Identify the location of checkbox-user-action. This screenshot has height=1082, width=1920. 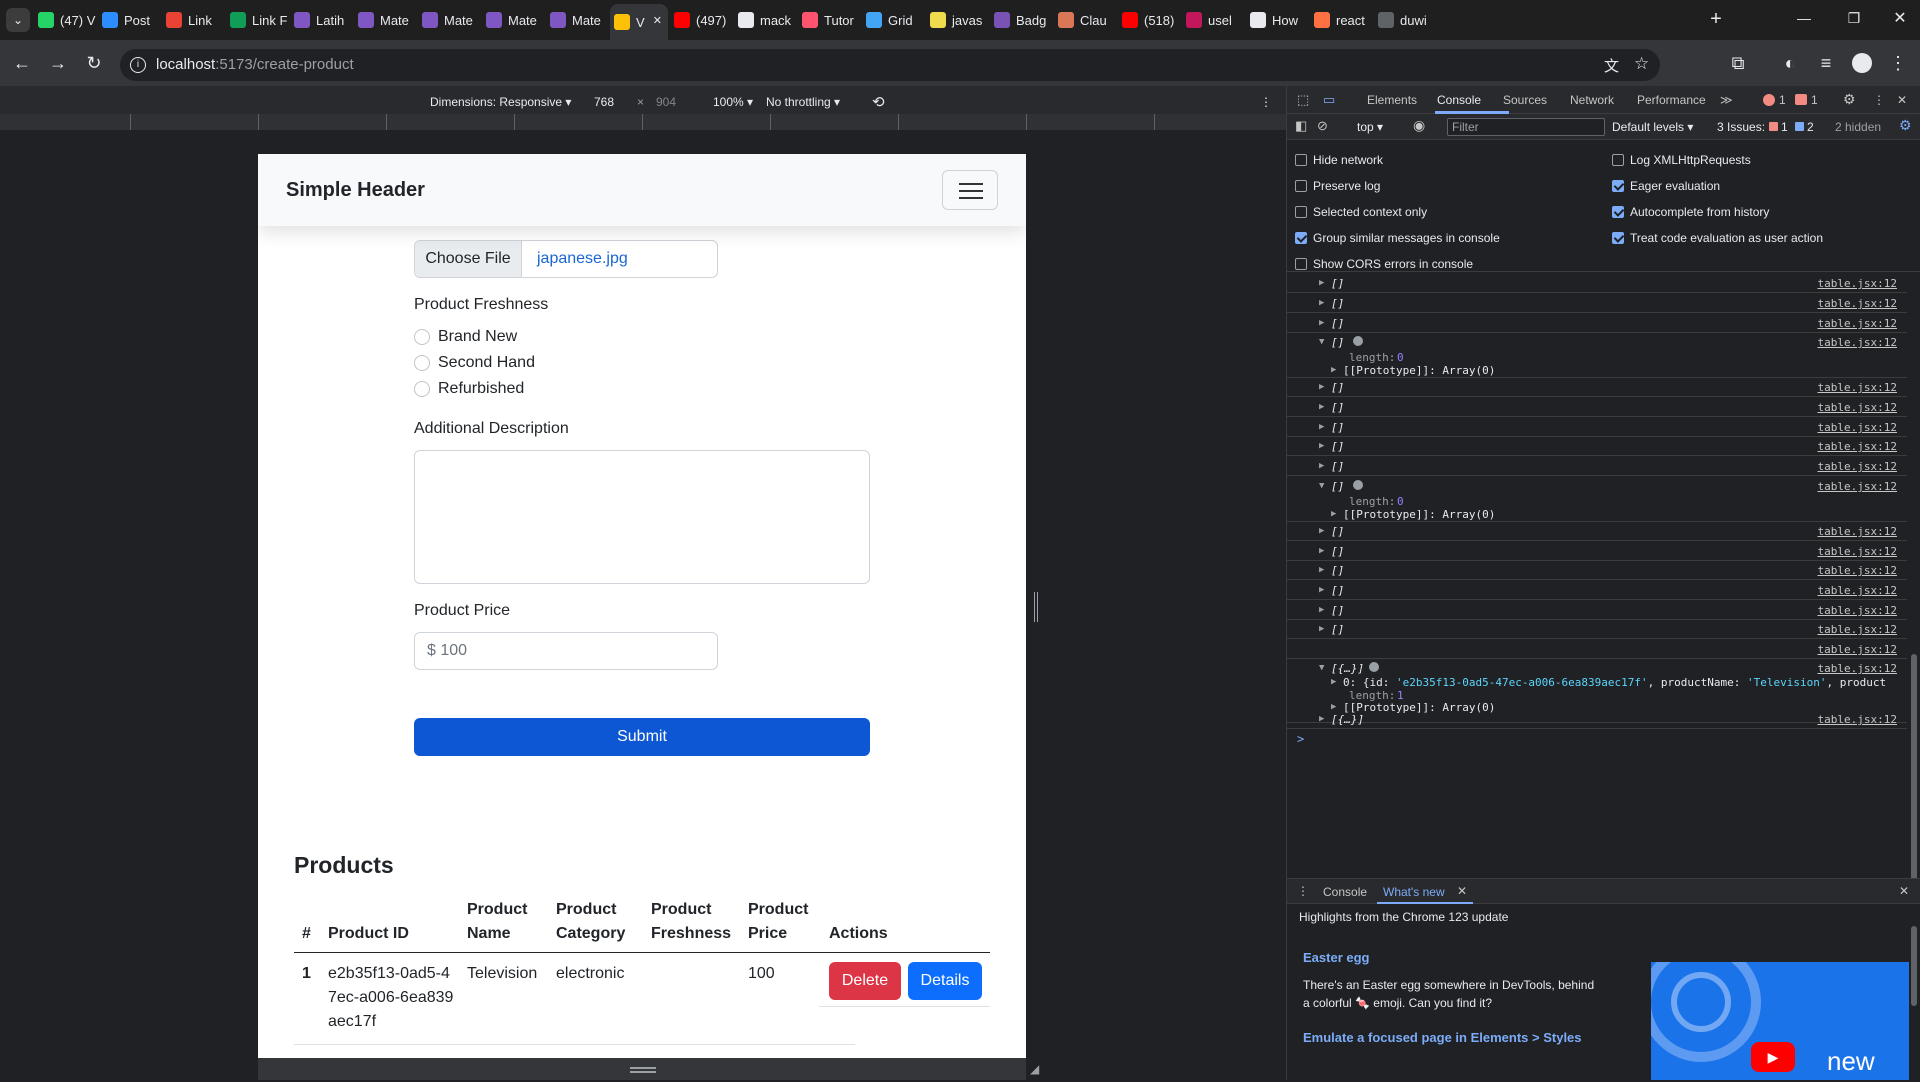
(1618, 238).